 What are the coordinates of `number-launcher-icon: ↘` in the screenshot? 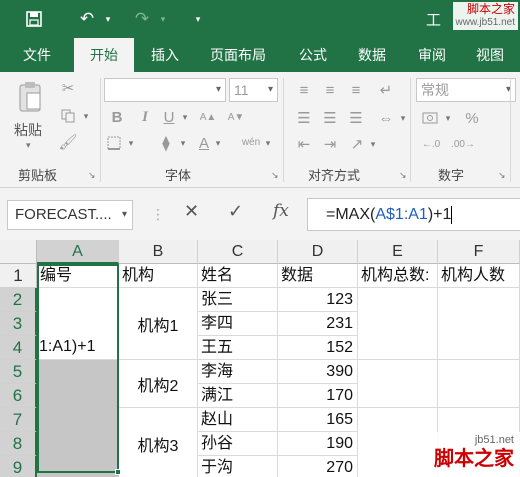 It's located at (502, 175).